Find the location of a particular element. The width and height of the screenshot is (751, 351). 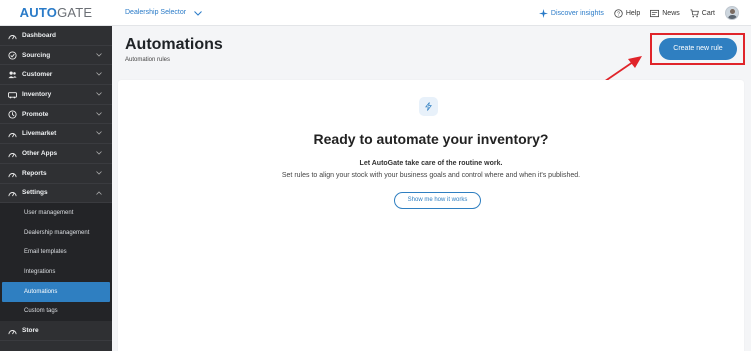

sidebar-item-livemarket: Livemarket is located at coordinates (56, 134).